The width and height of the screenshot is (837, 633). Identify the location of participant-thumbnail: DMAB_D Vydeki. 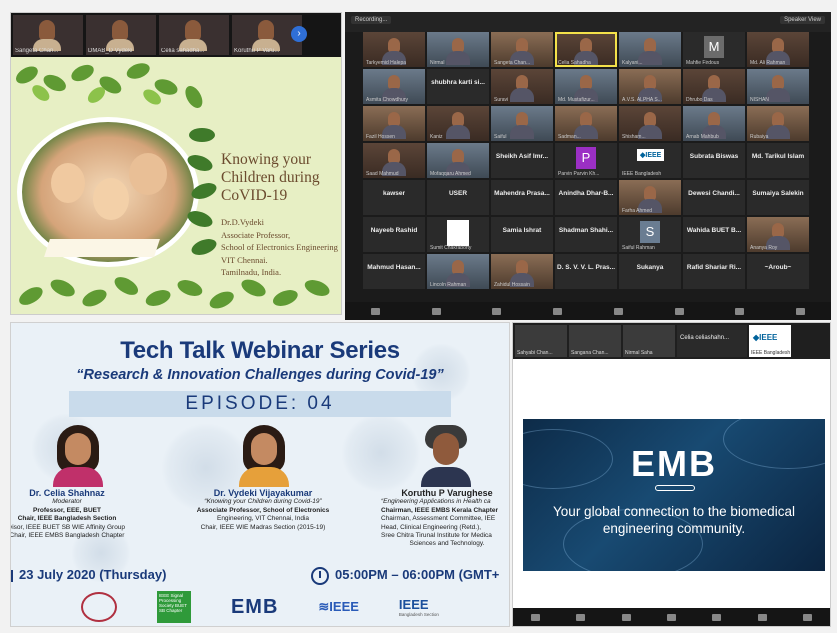
(121, 35).